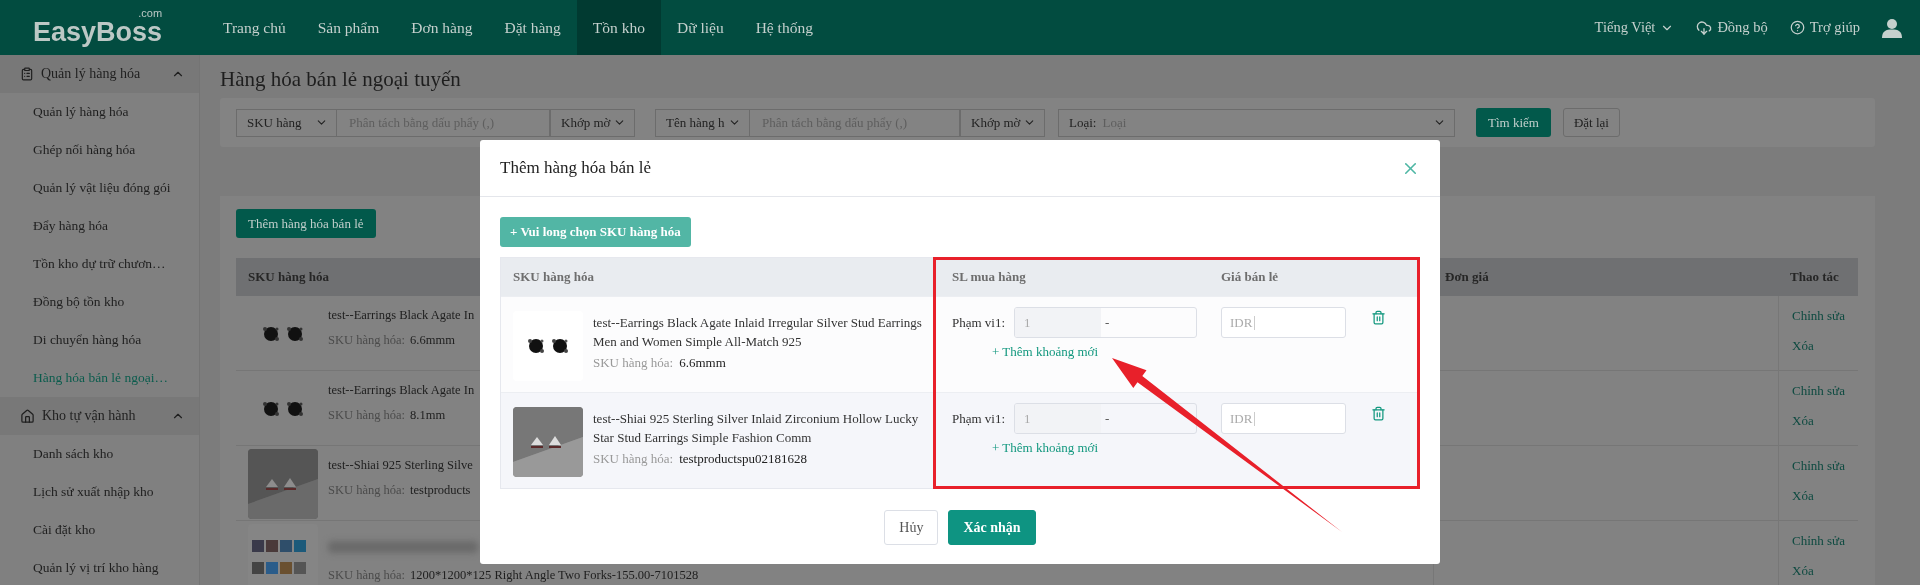 This screenshot has height=585, width=1920. I want to click on sidebar-item: Quản lý hàng hóa, so click(99, 112).